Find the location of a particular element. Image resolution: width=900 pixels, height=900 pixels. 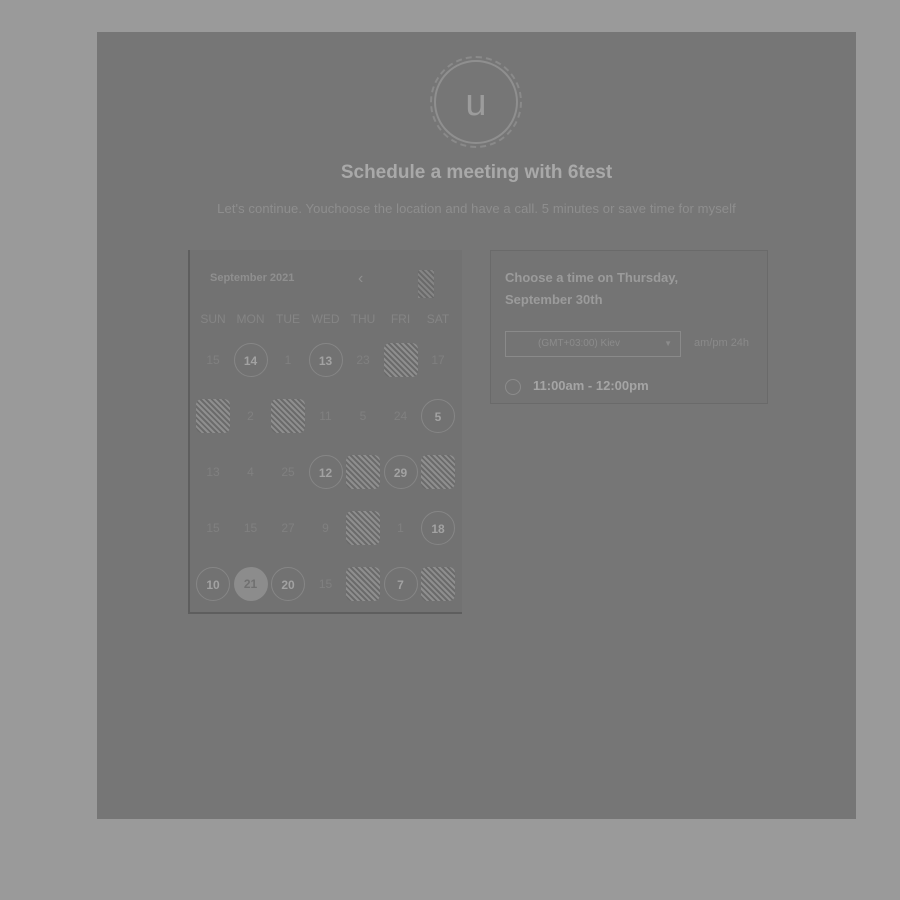

calendar-day: 23 is located at coordinates (363, 360).